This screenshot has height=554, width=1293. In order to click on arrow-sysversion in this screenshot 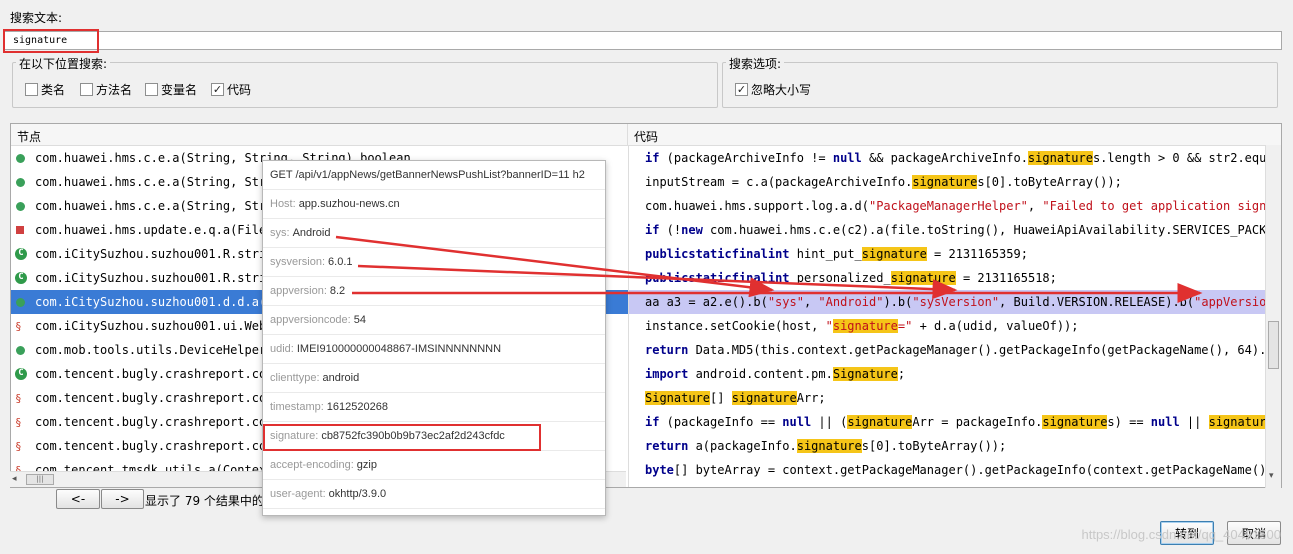, I will do `click(657, 282)`.